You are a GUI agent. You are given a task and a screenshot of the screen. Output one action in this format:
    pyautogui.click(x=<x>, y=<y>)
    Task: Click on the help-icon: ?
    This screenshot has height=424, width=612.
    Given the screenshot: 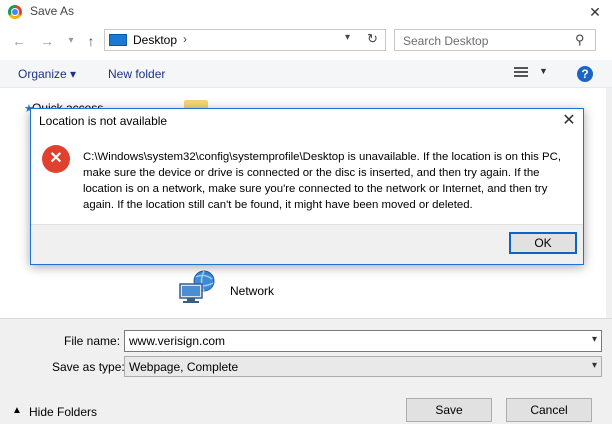 What is the action you would take?
    pyautogui.click(x=585, y=74)
    